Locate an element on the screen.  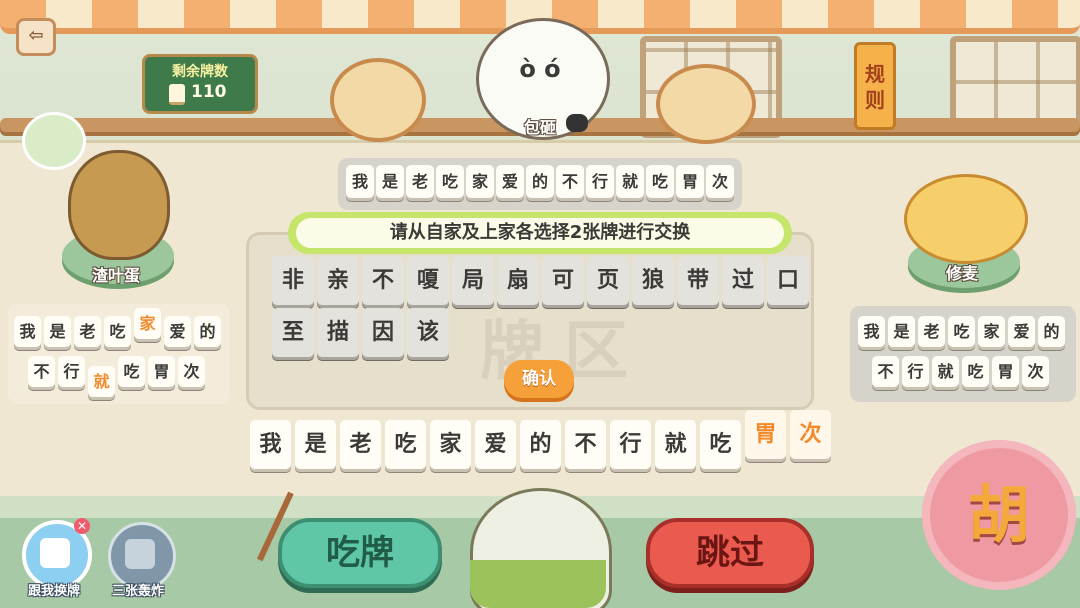
opponent-left-tile: 的 is located at coordinates (207, 331).